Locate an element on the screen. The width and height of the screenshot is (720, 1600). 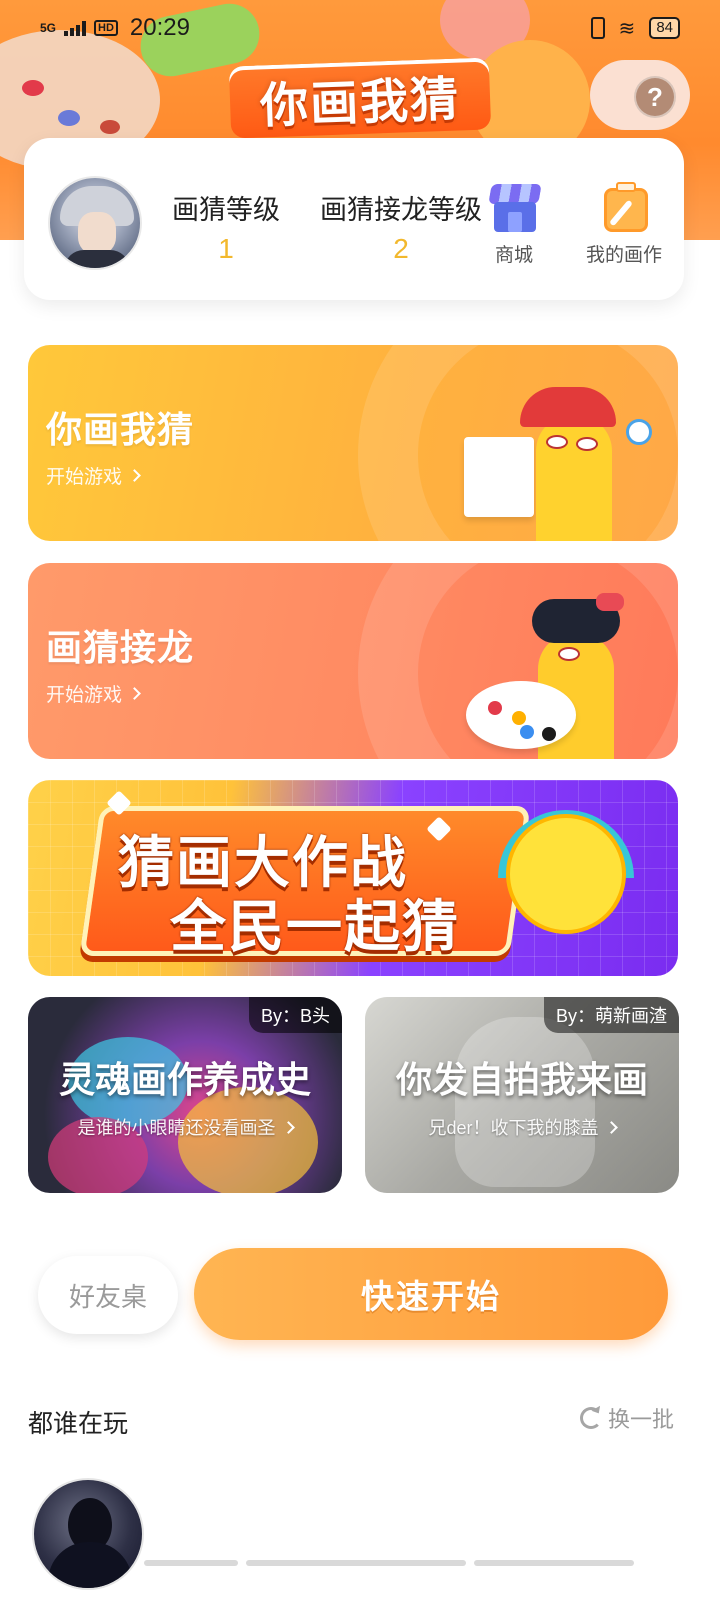
player-avatar is located at coordinates (88, 1534).